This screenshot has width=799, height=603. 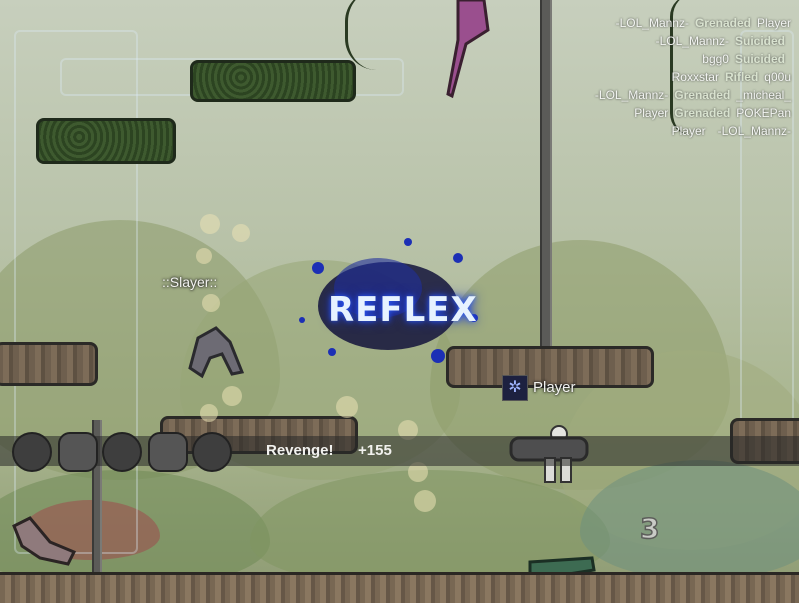 What do you see at coordinates (661, 131) in the screenshot?
I see `kill-feed-row: Player -LOL_Mannz-` at bounding box center [661, 131].